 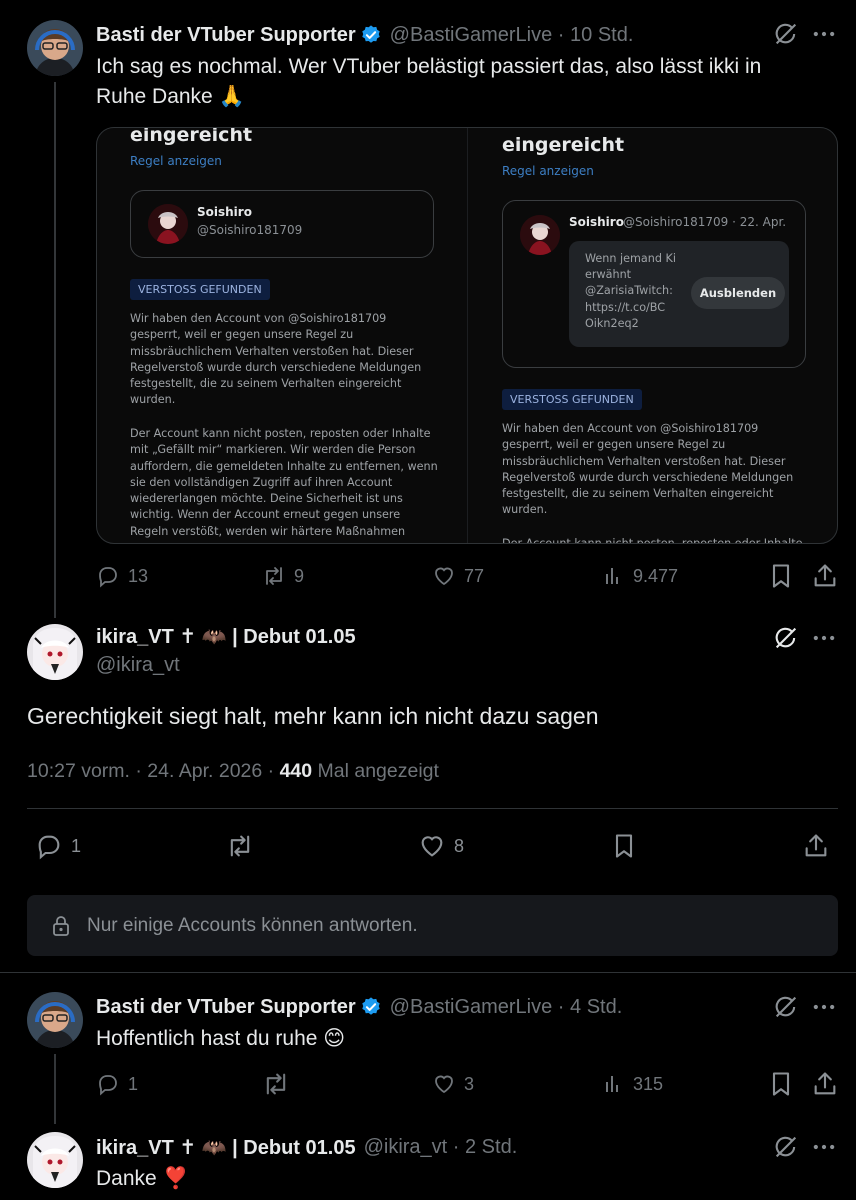 I want to click on view-count: 440, so click(x=296, y=771).